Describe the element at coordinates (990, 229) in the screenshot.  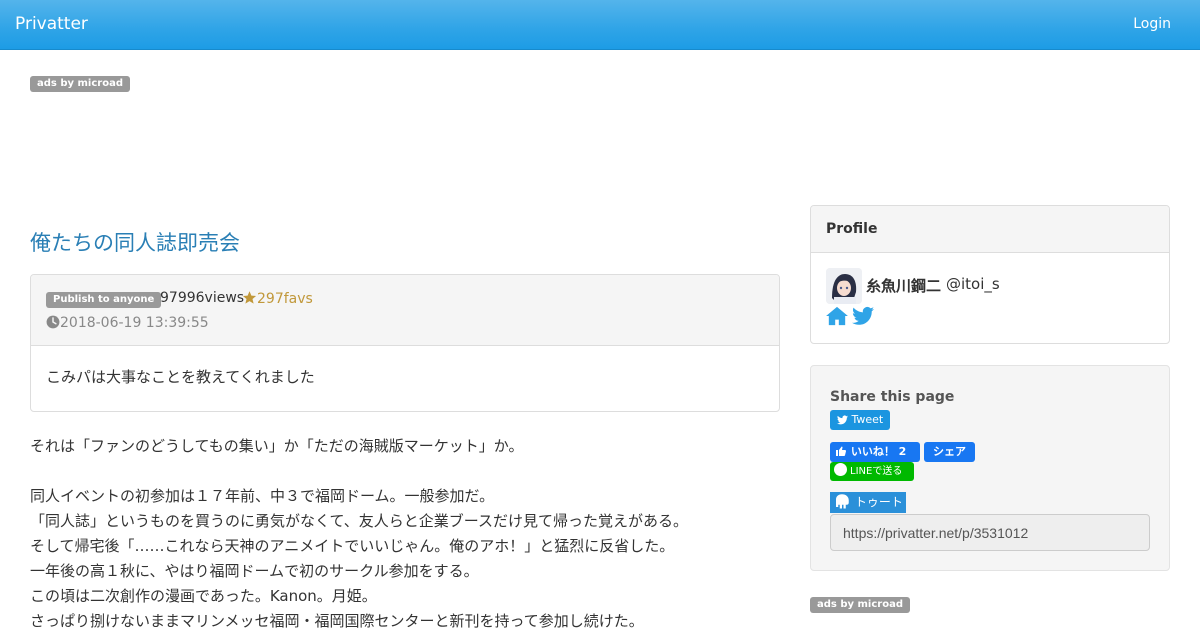
I see `profile-card-header: Profile` at that location.